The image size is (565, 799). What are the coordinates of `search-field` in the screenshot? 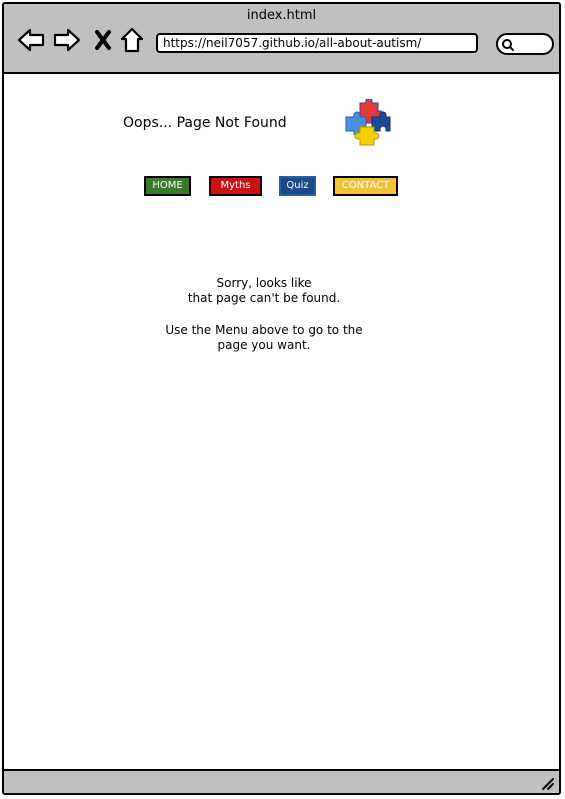 It's located at (525, 44).